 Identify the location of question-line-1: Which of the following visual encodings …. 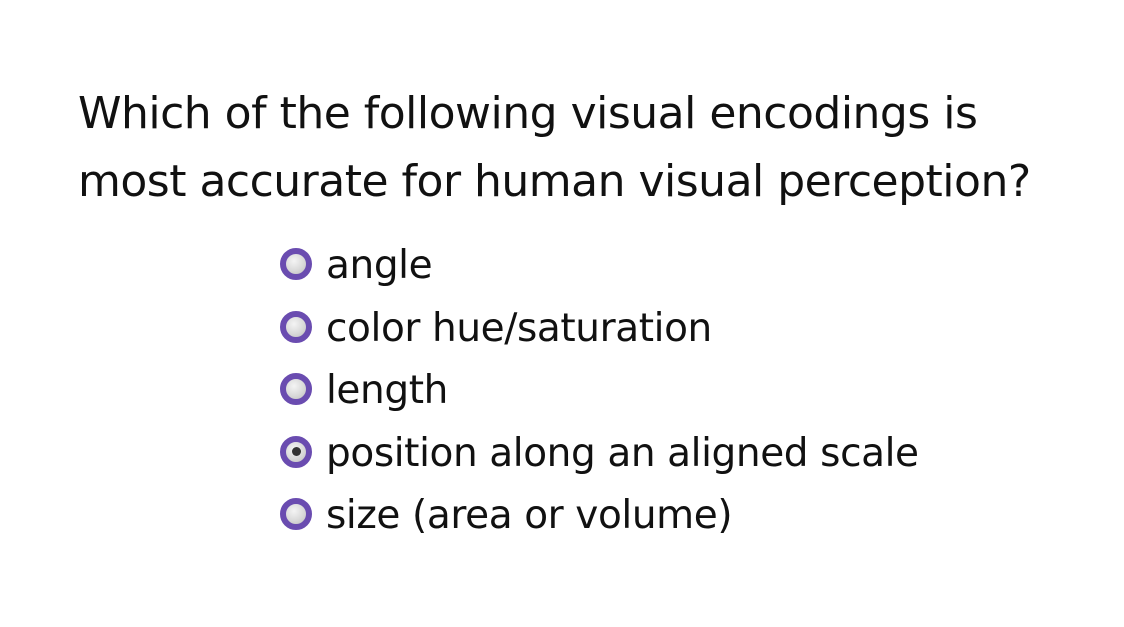
(528, 113).